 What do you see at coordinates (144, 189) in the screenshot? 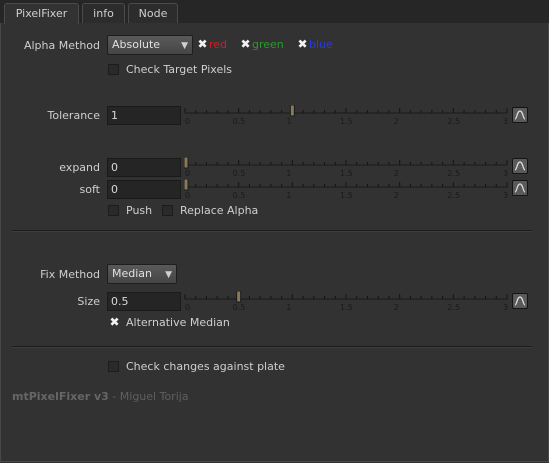
I see `soft-input: 0` at bounding box center [144, 189].